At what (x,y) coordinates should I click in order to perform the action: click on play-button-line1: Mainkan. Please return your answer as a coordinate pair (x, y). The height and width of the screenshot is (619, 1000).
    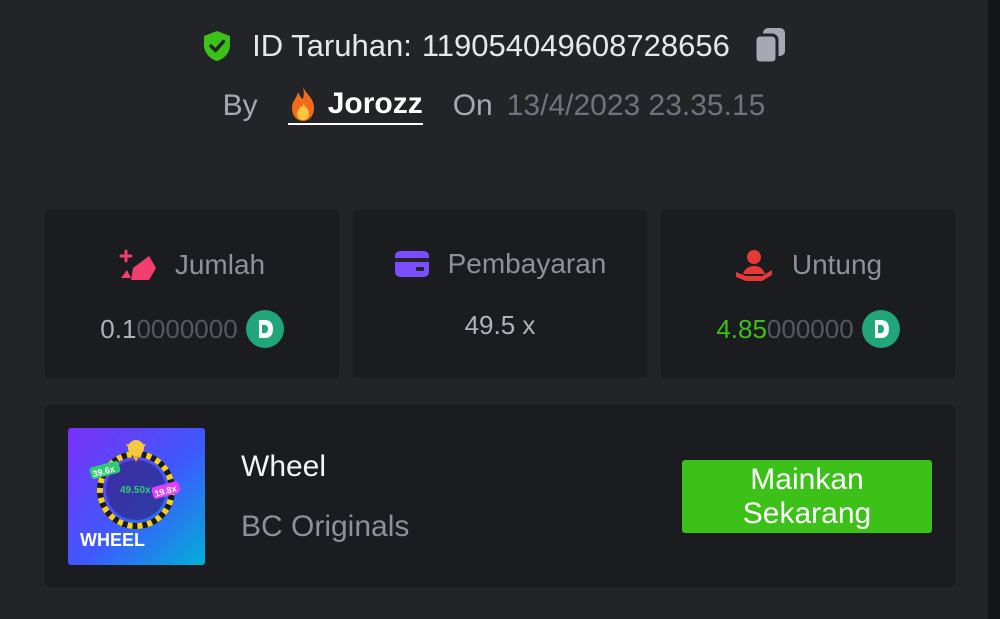
    Looking at the image, I should click on (807, 479).